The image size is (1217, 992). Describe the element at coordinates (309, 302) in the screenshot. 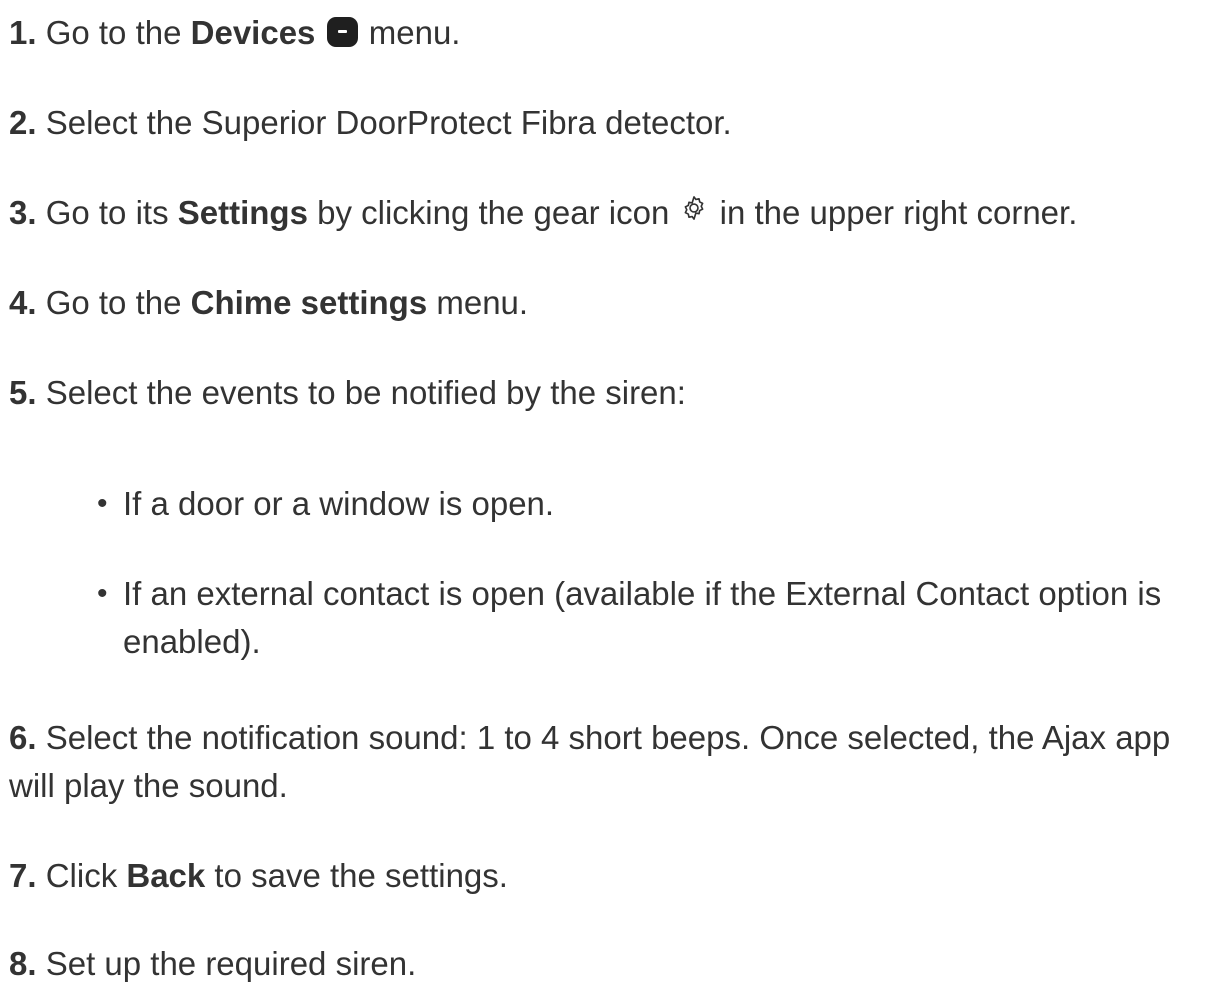

I see `chime-settings-label: Chime settings` at that location.